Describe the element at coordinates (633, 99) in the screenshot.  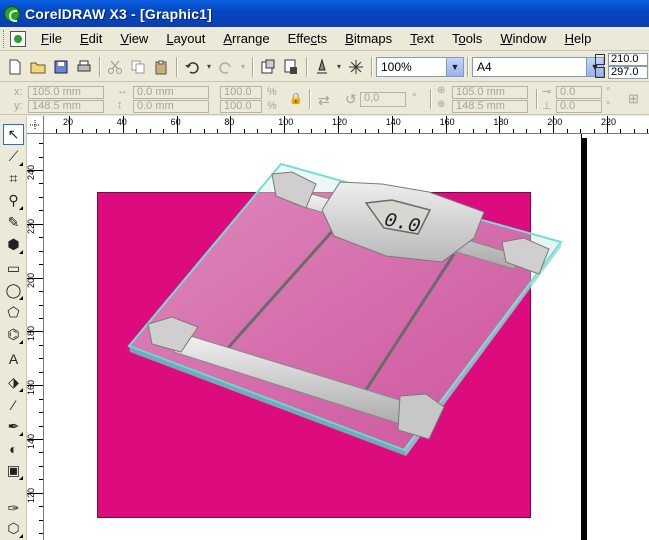
I see `transform-options-icon: ⊞` at that location.